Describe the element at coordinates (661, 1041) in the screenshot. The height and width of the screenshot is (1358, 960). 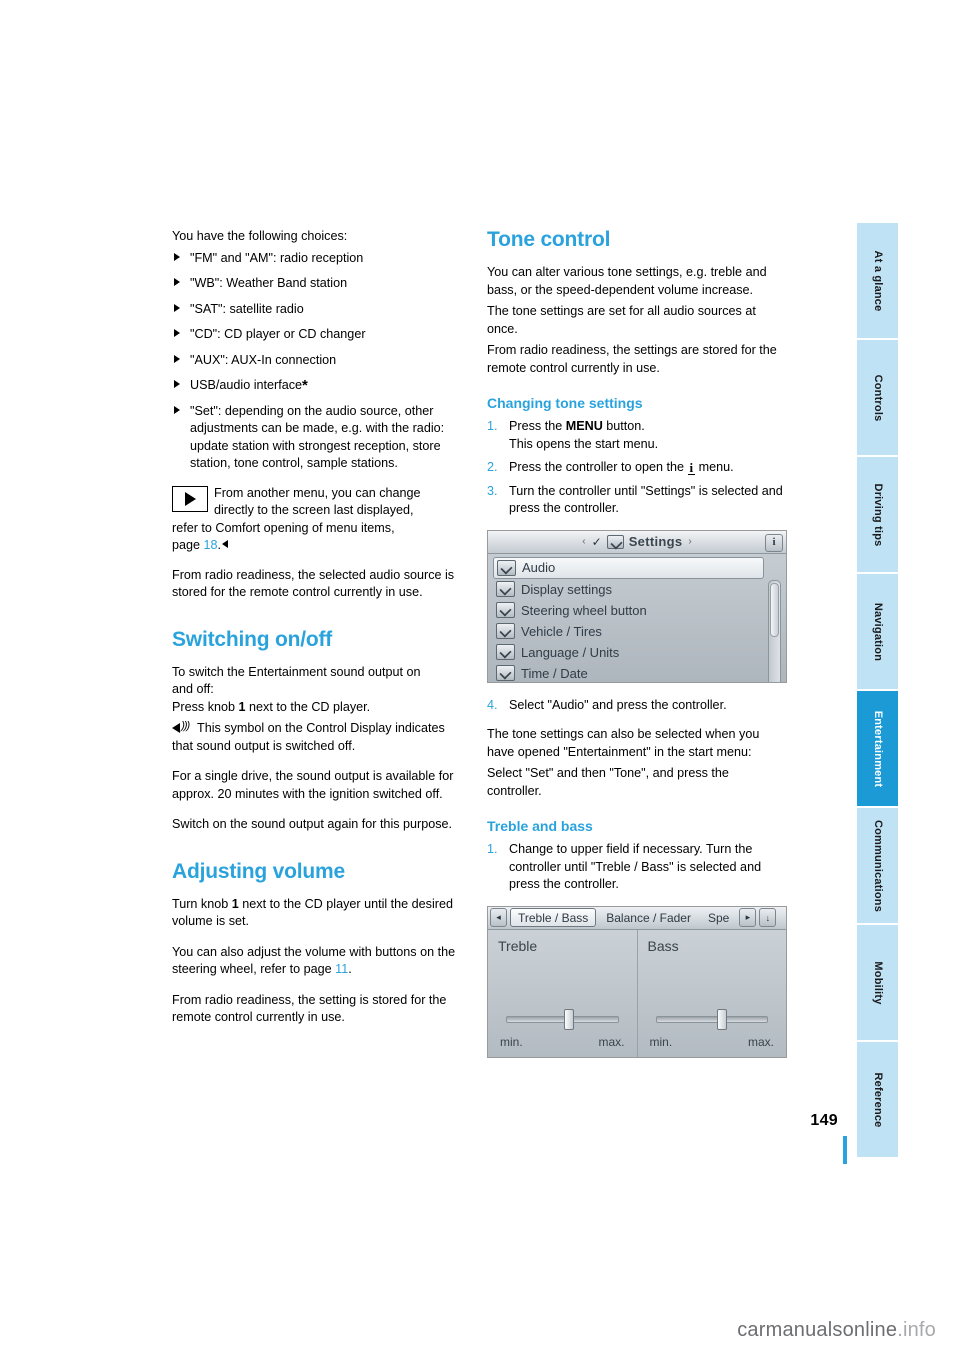
I see `bass-min-label: min.` at that location.